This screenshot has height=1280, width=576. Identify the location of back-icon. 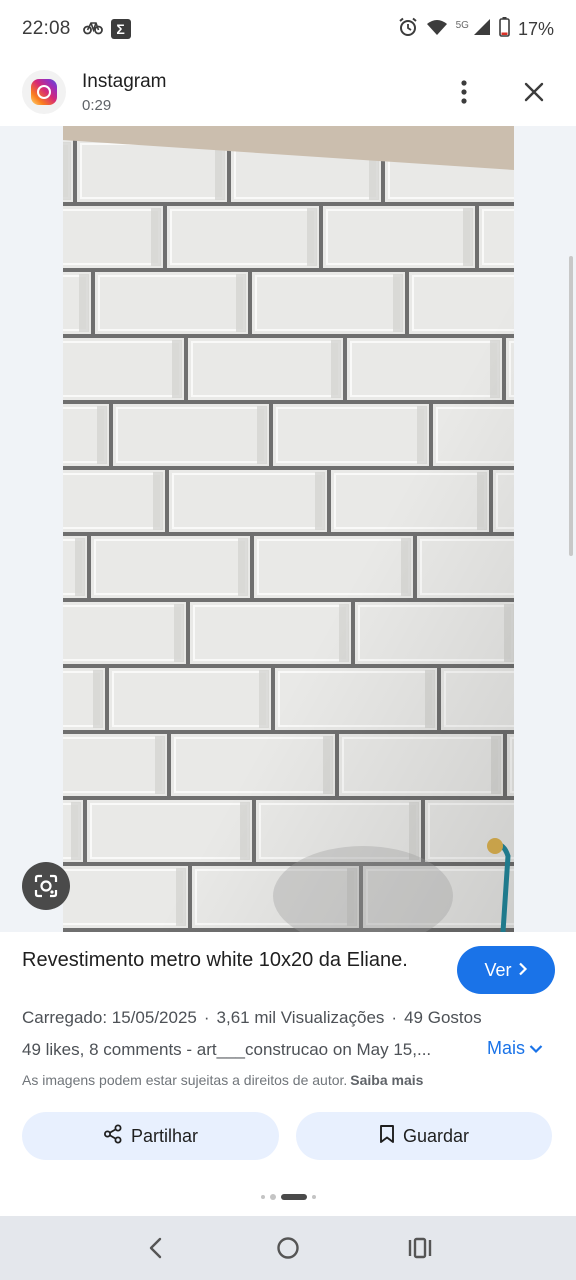
(156, 1248).